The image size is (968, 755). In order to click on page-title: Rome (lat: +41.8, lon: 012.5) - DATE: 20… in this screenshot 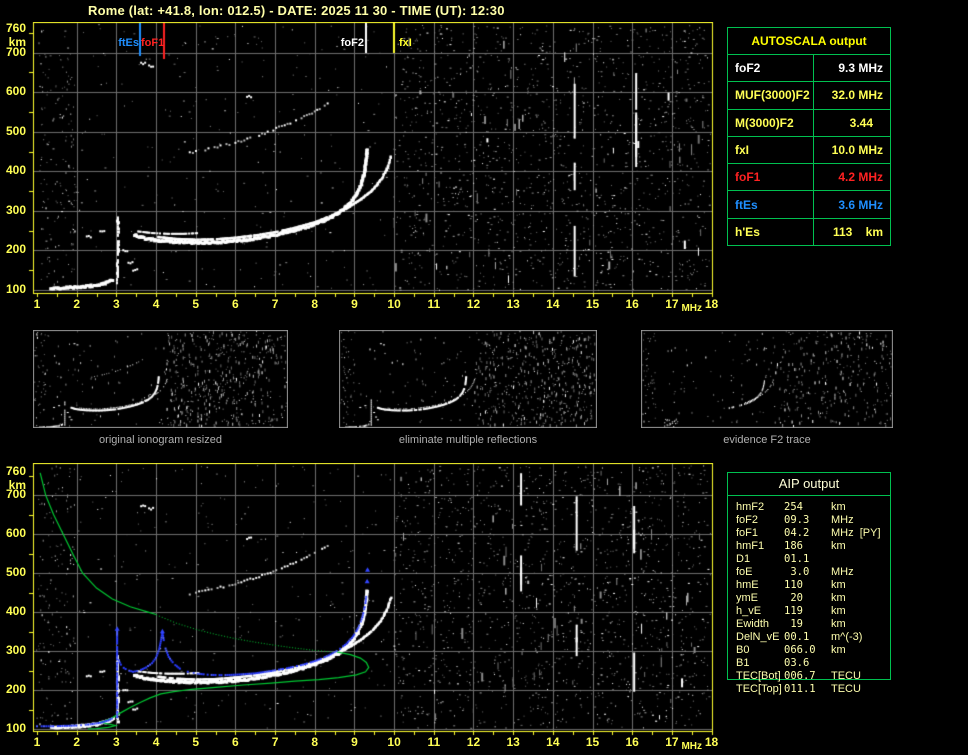, I will do `click(296, 10)`.